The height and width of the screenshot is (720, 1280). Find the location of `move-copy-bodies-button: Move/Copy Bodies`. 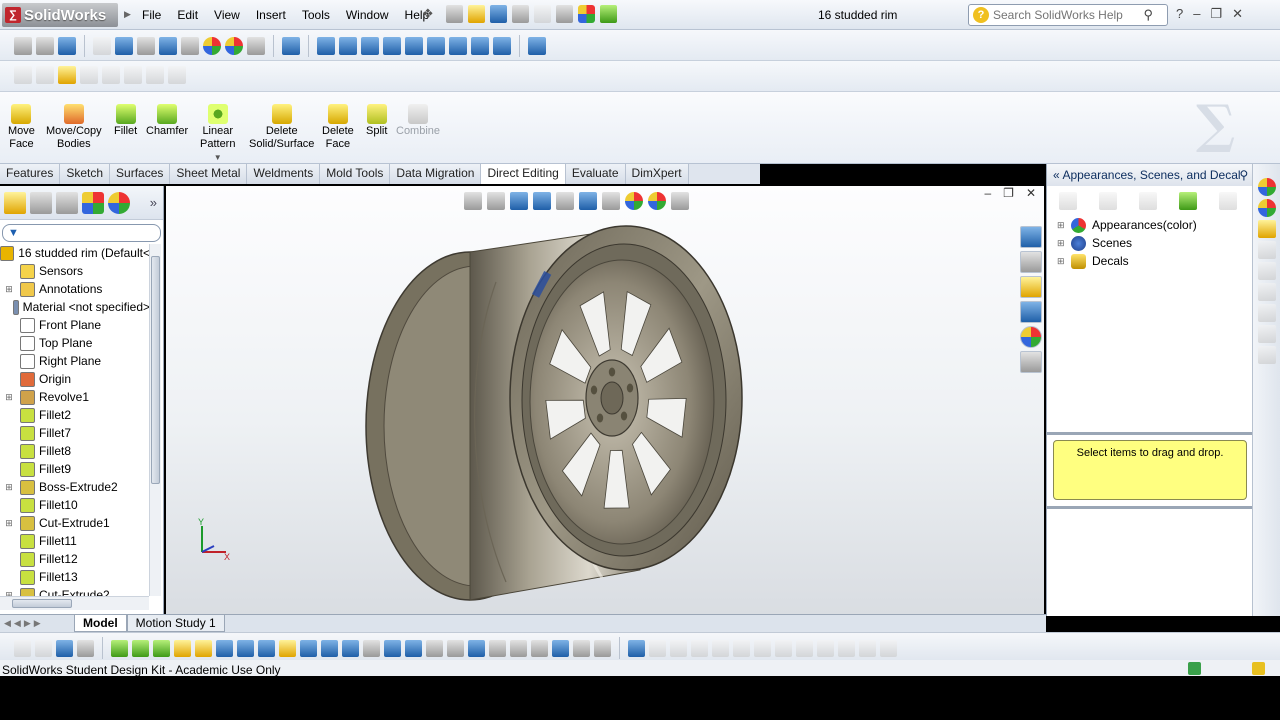

move-copy-bodies-button: Move/Copy Bodies is located at coordinates (74, 127).